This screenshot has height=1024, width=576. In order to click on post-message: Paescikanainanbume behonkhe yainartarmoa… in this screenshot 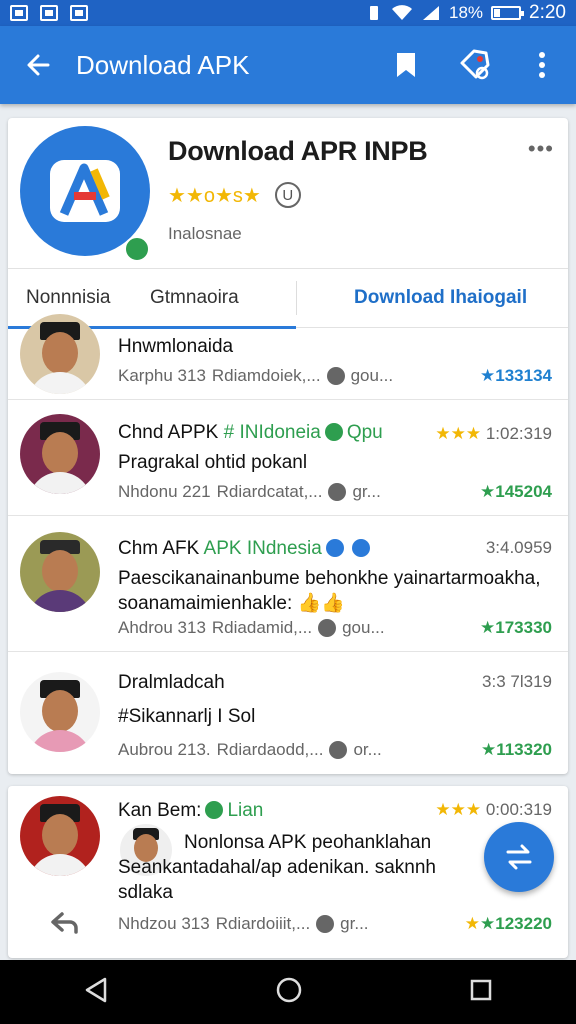, I will do `click(329, 591)`.